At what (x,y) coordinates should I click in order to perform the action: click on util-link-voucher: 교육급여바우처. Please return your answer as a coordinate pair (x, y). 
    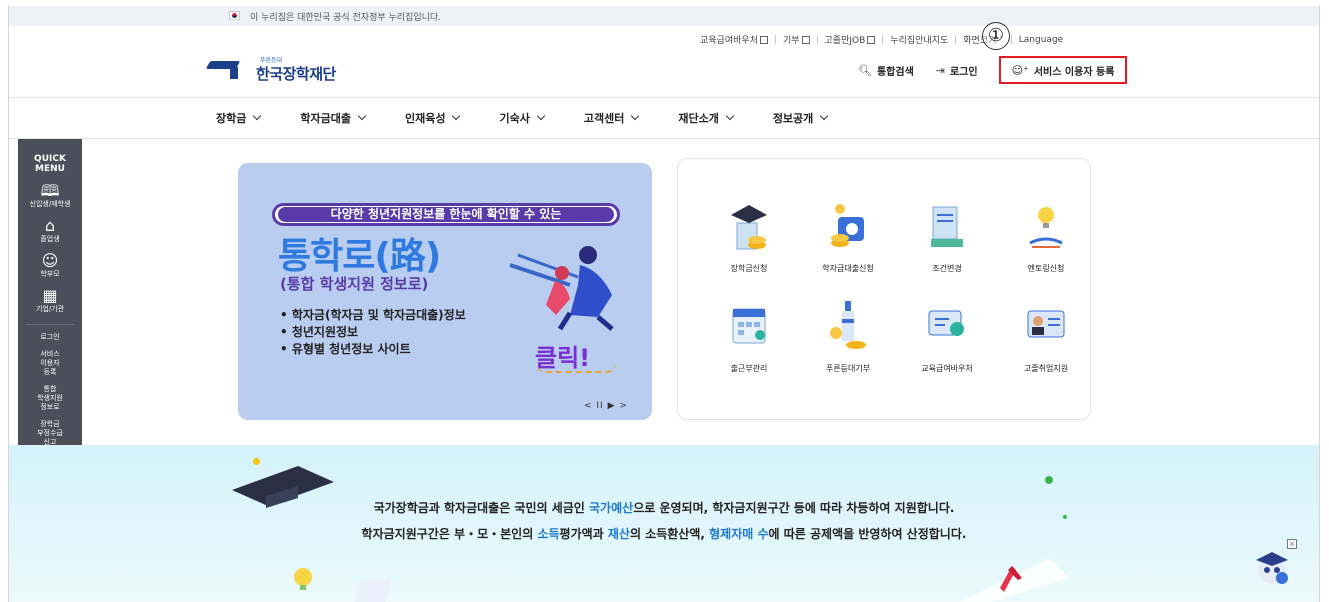
    Looking at the image, I should click on (734, 39).